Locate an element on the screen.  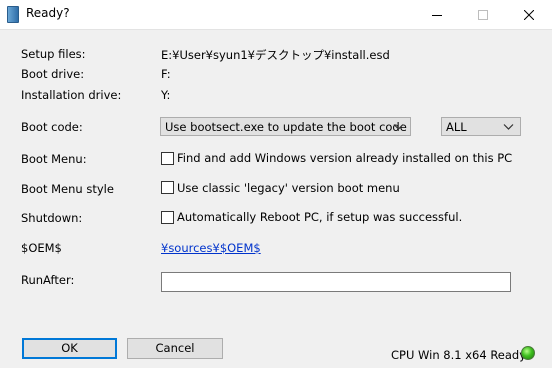
minimize-icon is located at coordinates (437, 15).